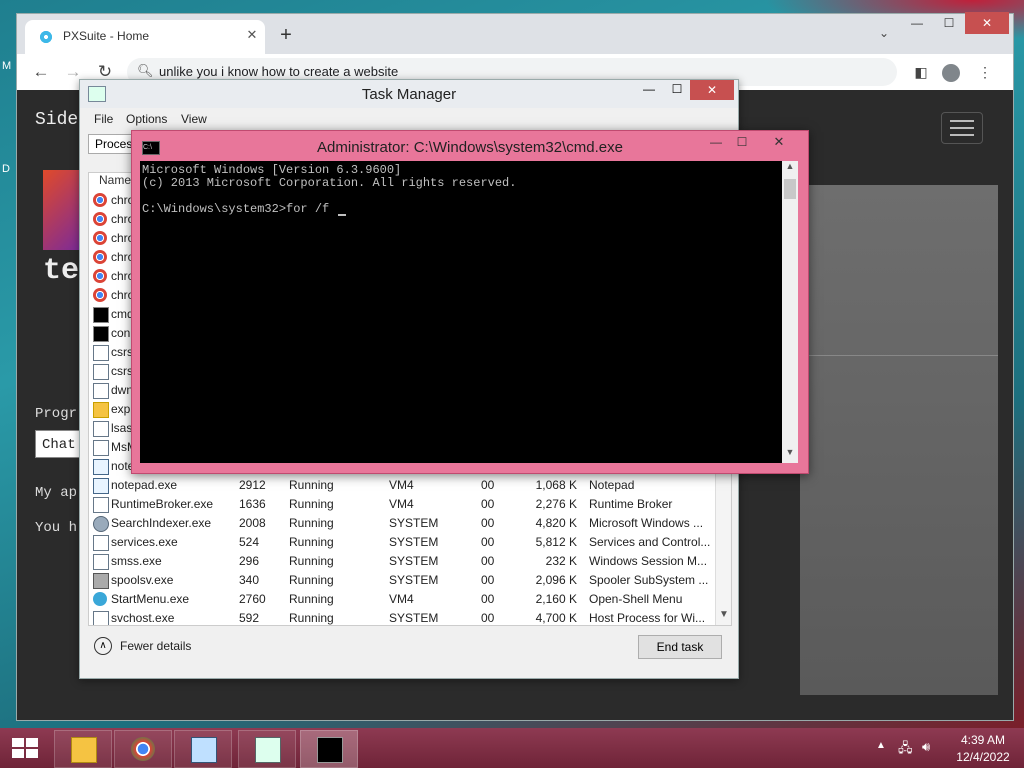 The height and width of the screenshot is (768, 1024). I want to click on console-prompt-line: C:\Windows\system32>for /f, so click(244, 209).